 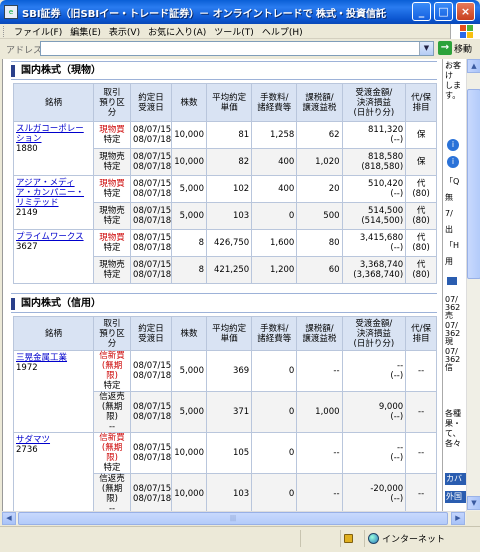 I want to click on side-pane-text: け, so click(x=449, y=75).